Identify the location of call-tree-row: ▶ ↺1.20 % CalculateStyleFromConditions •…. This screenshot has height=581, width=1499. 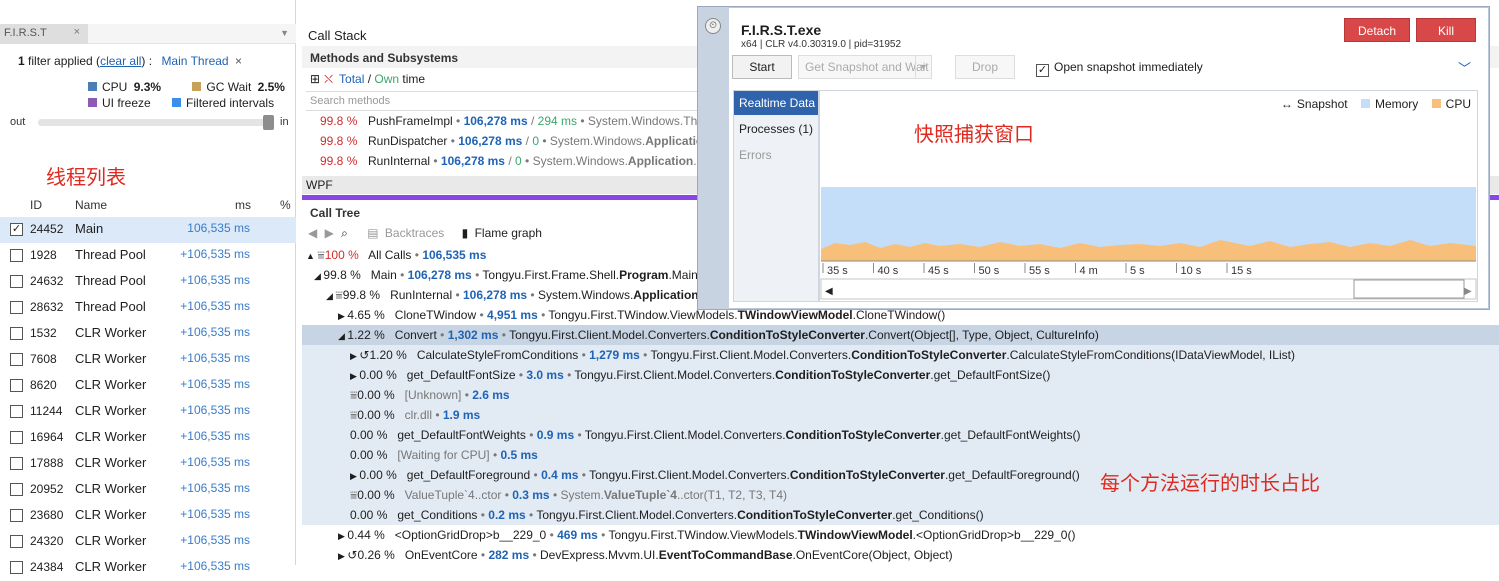
(900, 355).